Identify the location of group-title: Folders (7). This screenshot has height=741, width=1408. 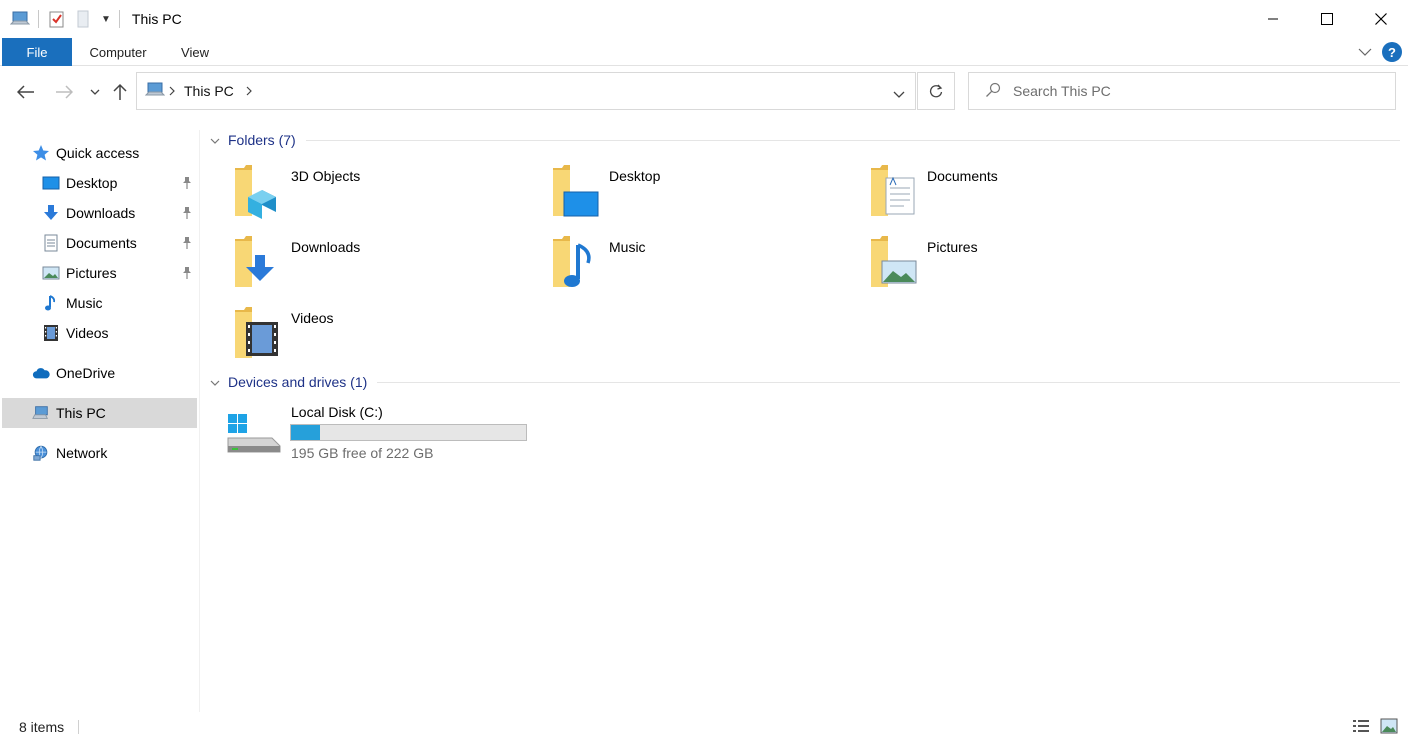
(262, 140).